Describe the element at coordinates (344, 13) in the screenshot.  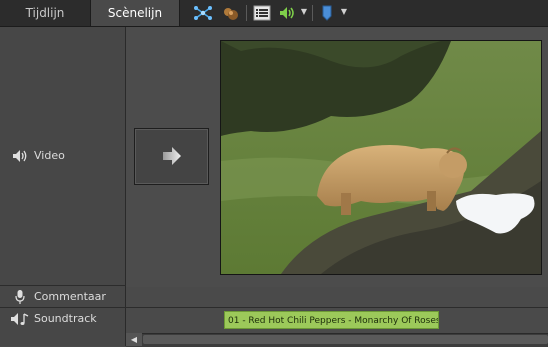
I see `marker-dropdown-icon: ▼` at that location.